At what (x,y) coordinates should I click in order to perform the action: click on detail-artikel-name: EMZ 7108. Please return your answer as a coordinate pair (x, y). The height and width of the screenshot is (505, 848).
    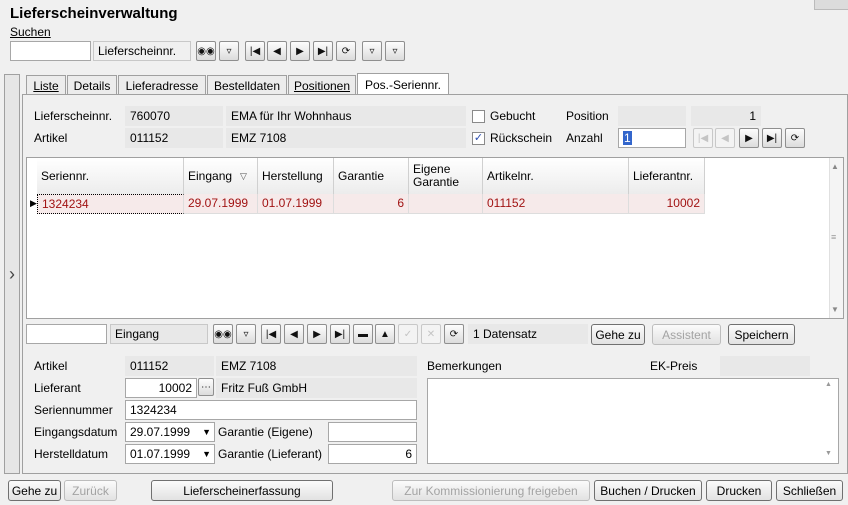
    Looking at the image, I should click on (316, 366).